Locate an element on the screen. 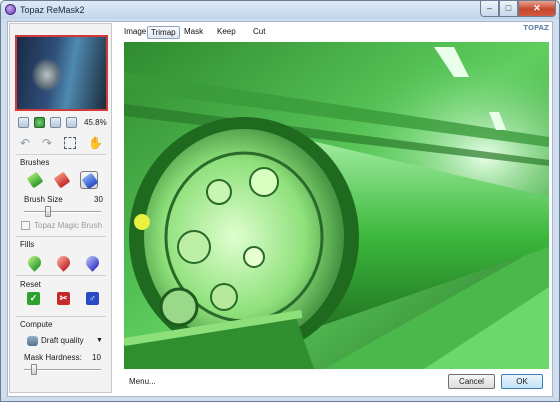  compute-brush-button is located at coordinates (89, 180).